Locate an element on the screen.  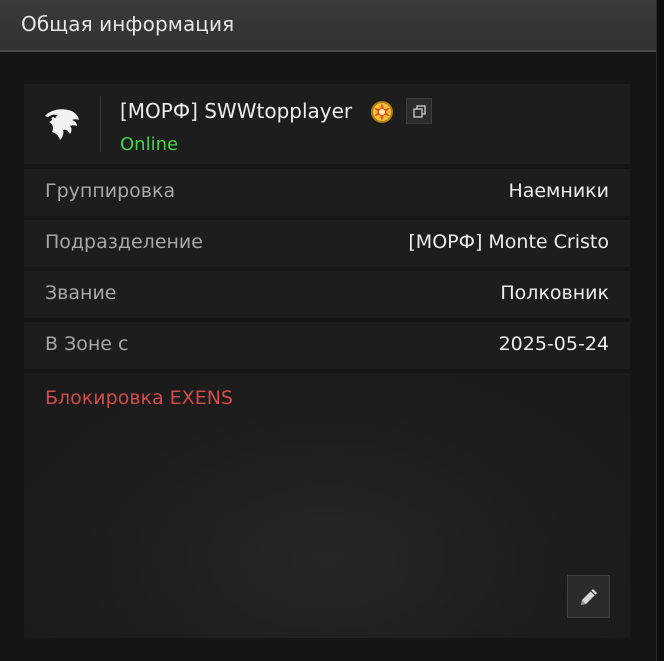
row-label: В Зоне с is located at coordinates (87, 344).